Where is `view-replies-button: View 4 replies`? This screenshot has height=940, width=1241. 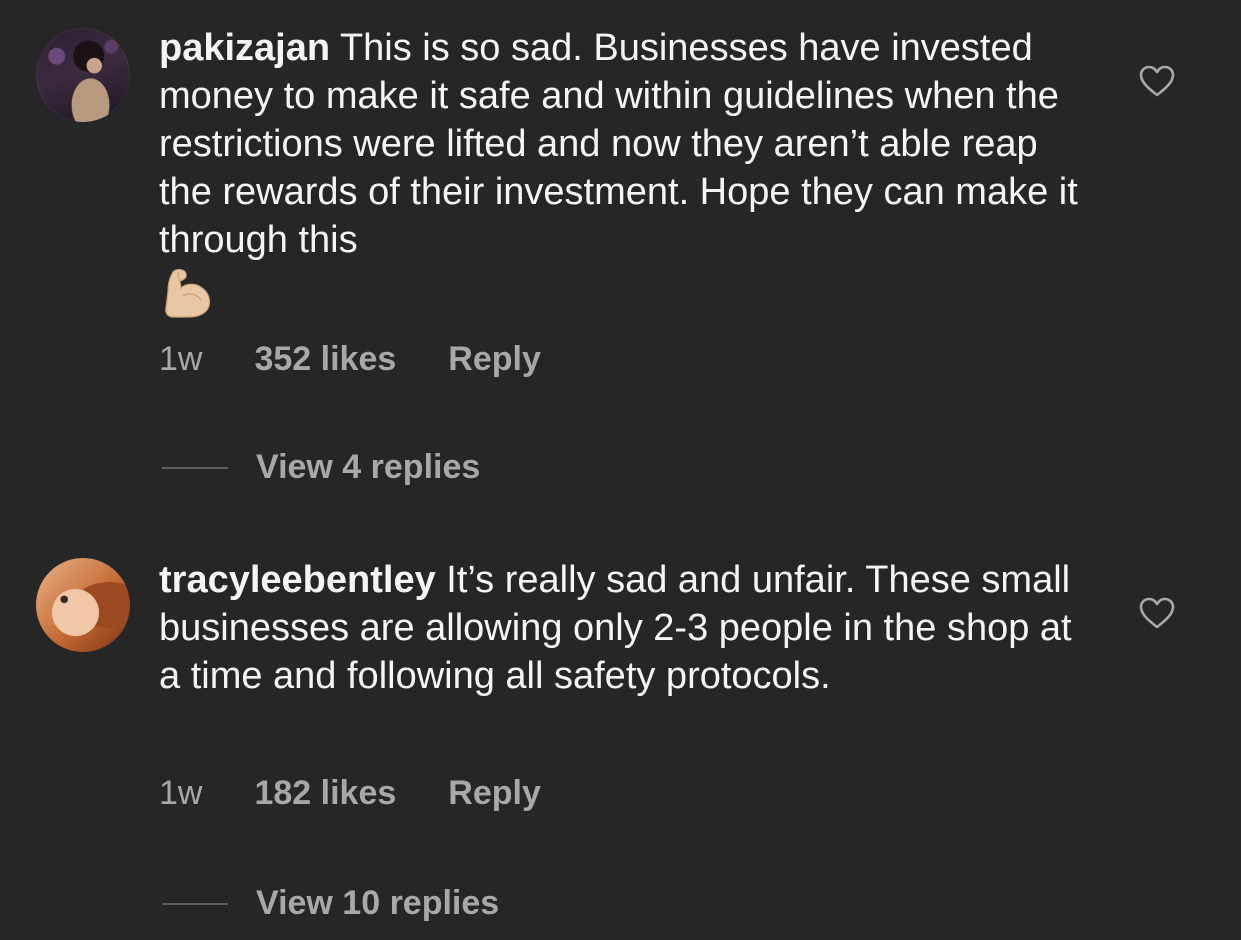
view-replies-button: View 4 replies is located at coordinates (321, 467).